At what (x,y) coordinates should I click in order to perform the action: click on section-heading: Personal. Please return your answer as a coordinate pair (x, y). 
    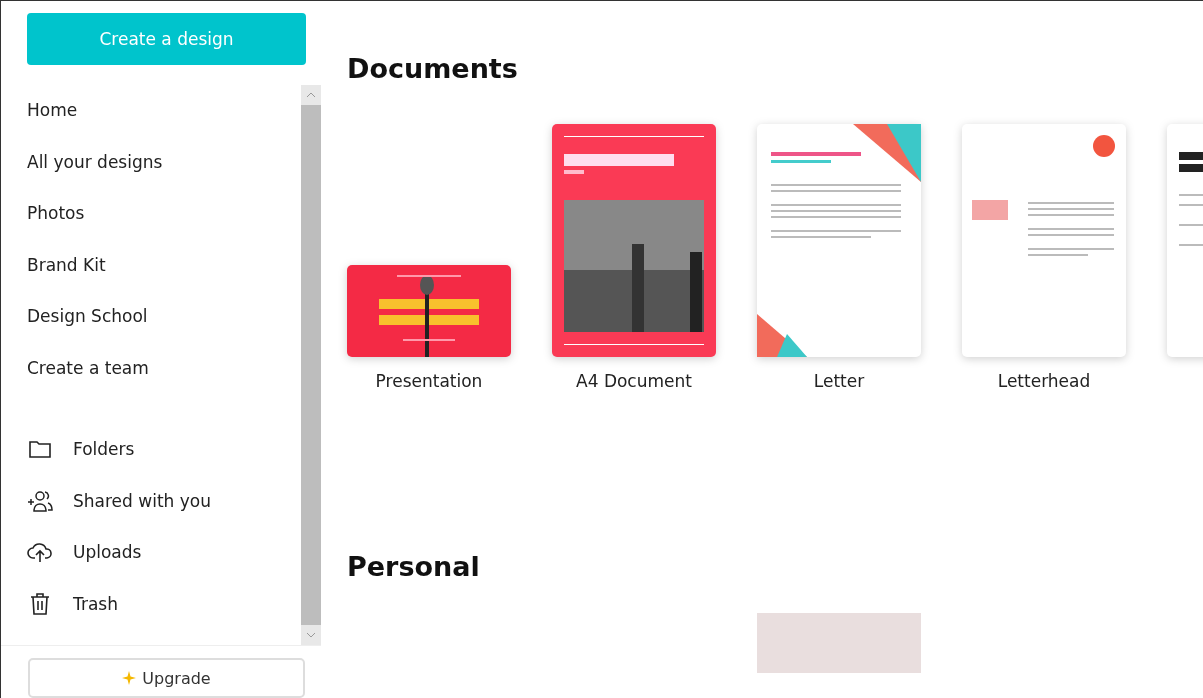
    Looking at the image, I should click on (414, 567).